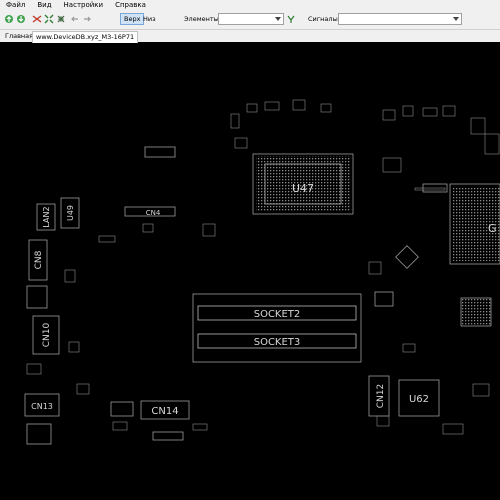 This screenshot has width=500, height=500. I want to click on rotate-icon, so click(61, 19).